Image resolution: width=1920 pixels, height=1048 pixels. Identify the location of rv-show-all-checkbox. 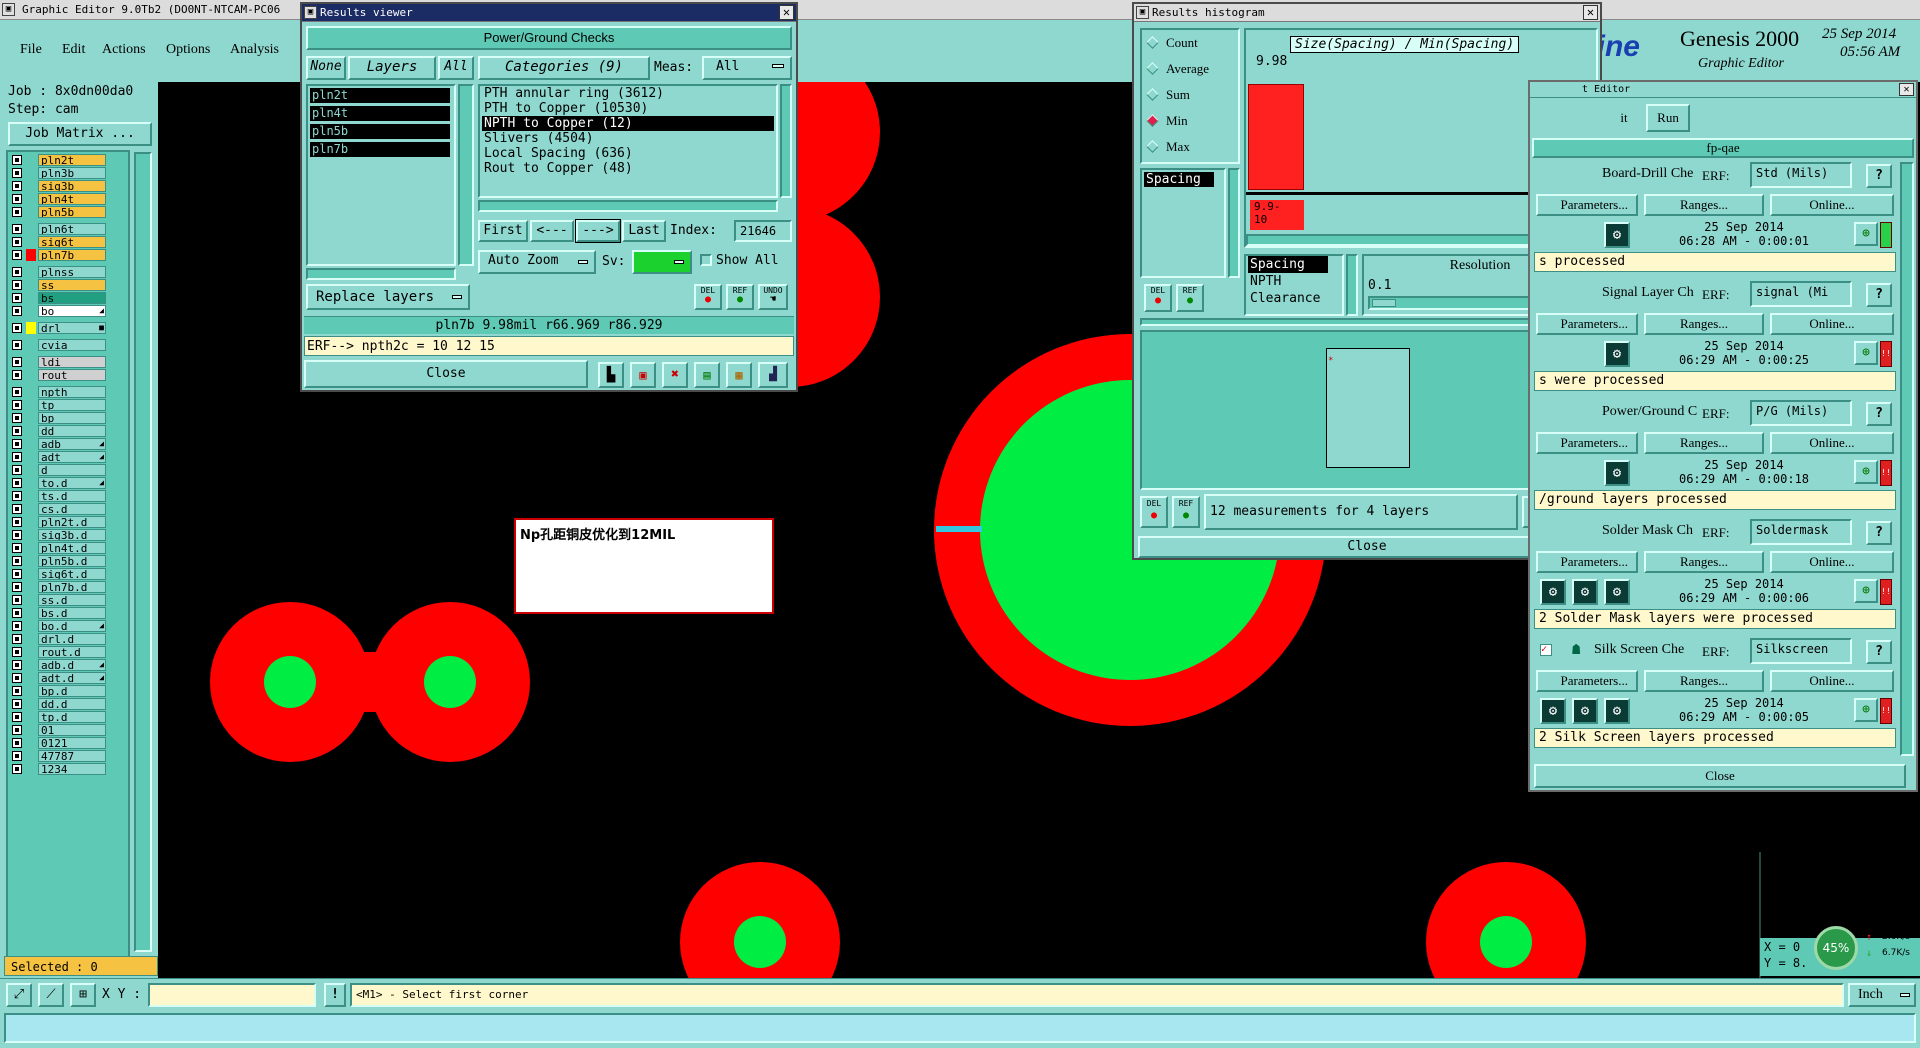
(706, 260).